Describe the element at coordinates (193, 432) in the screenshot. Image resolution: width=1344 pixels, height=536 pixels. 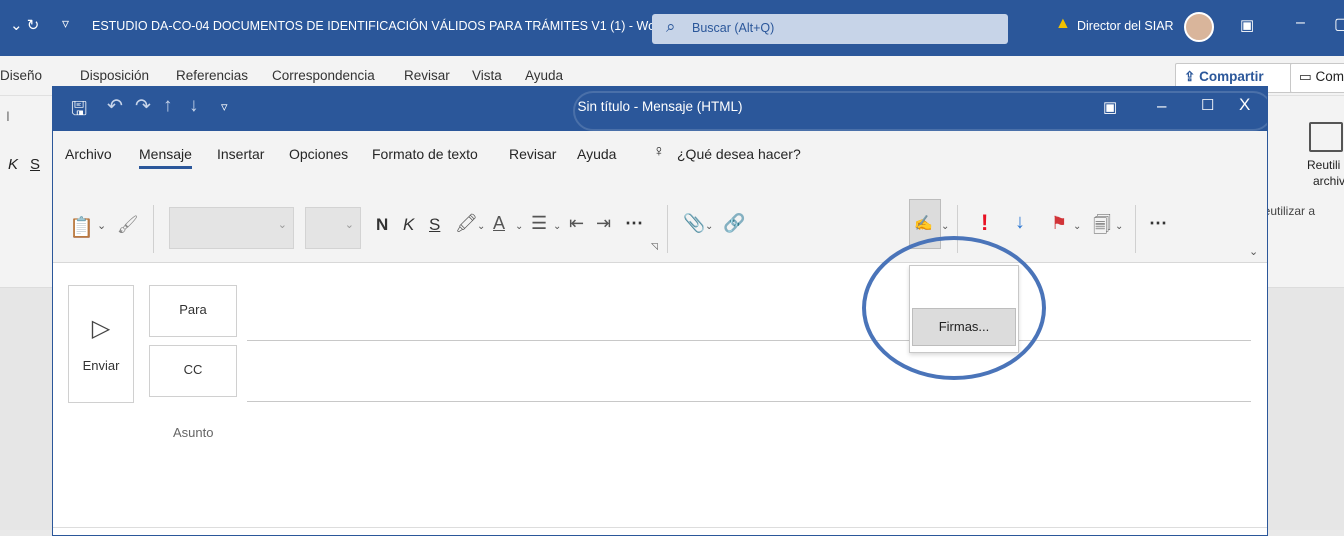
I see `subject-label: Asunto` at that location.